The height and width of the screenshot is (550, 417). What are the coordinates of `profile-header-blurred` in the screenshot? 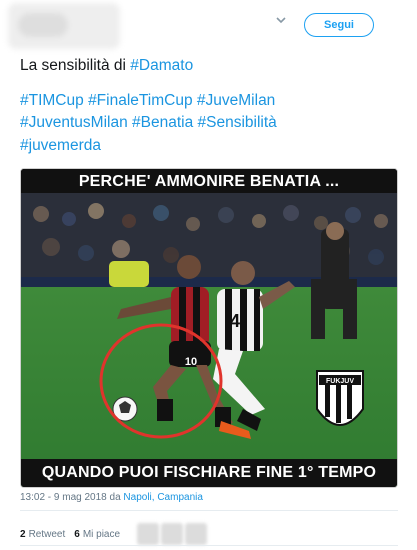 It's located at (64, 26).